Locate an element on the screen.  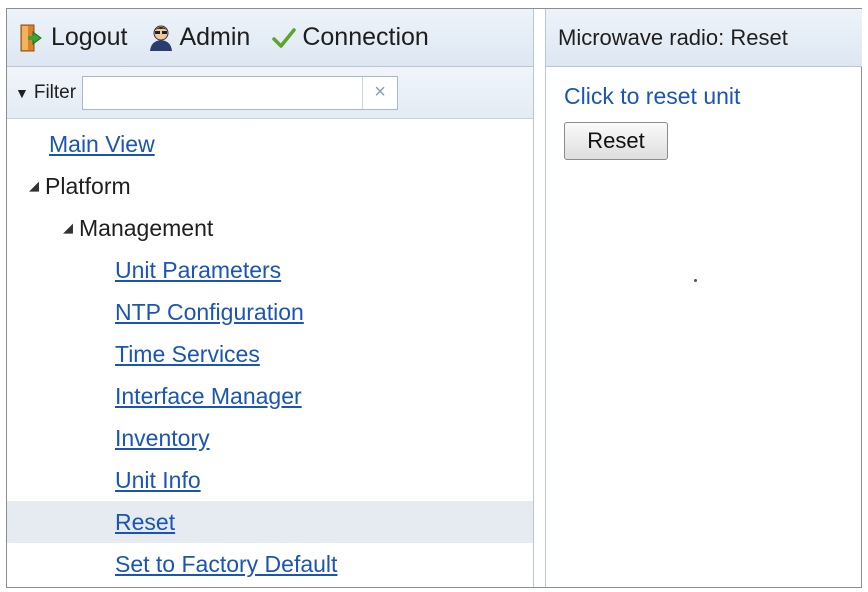
tree-item-unit-parameters: Unit Parameters is located at coordinates (270, 270).